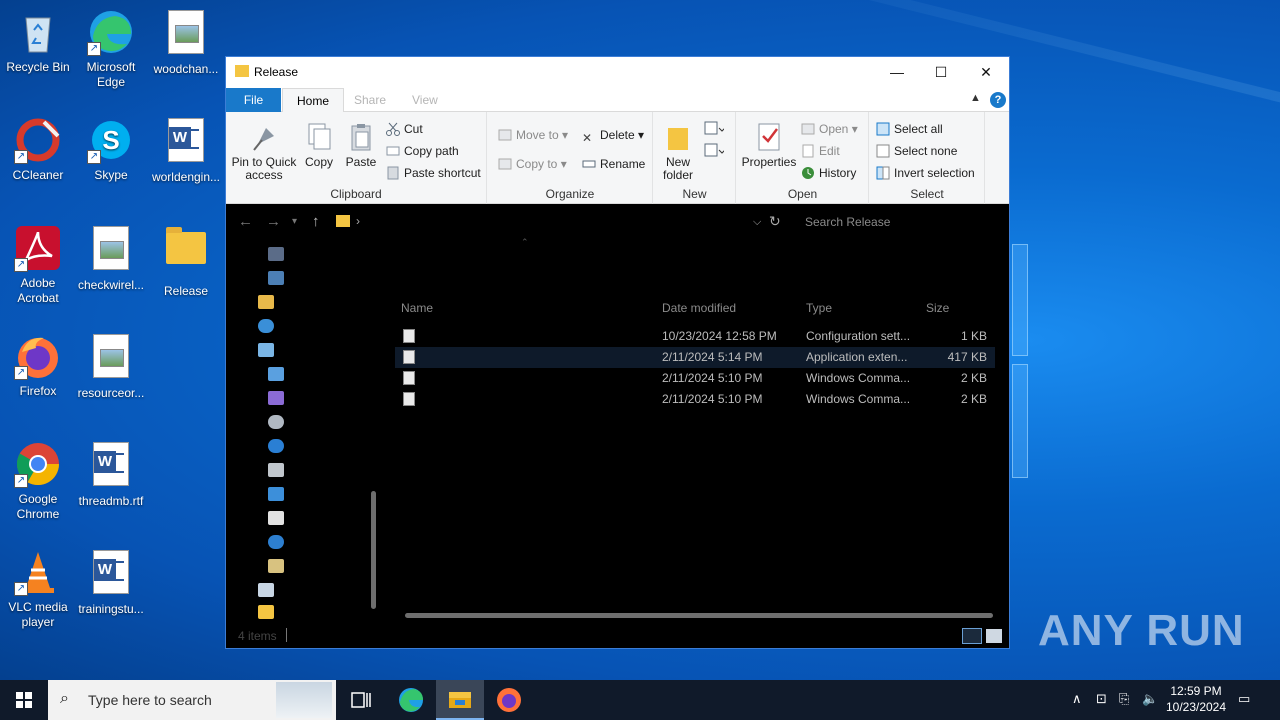  I want to click on recent-locations-chevron-icon: ▾, so click(294, 221).